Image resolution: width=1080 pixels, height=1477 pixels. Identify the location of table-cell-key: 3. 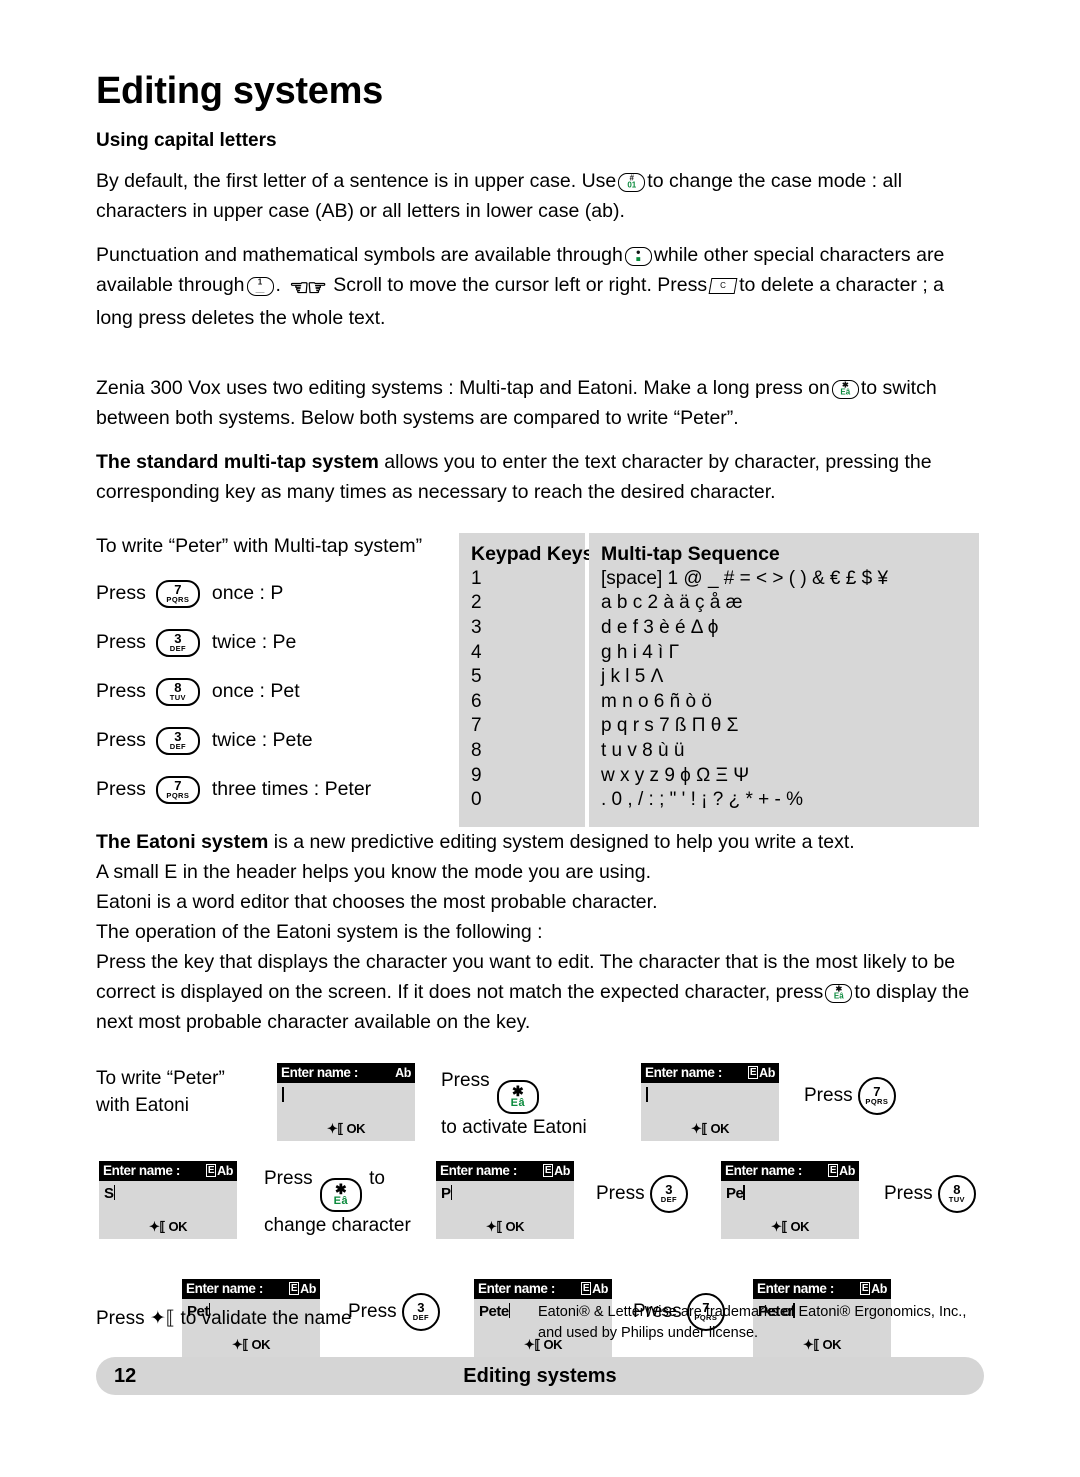
(476, 628).